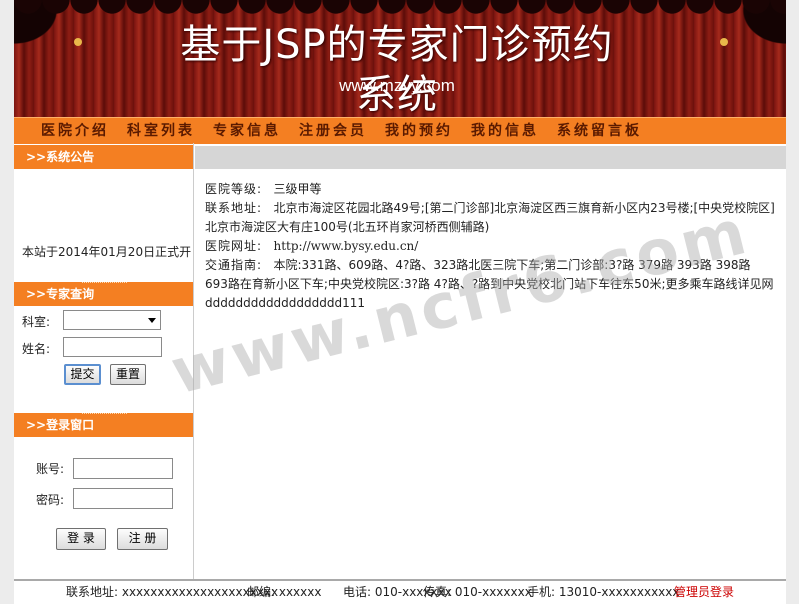 Image resolution: width=799 pixels, height=604 pixels. I want to click on website-label: 医院网址:, so click(234, 246).